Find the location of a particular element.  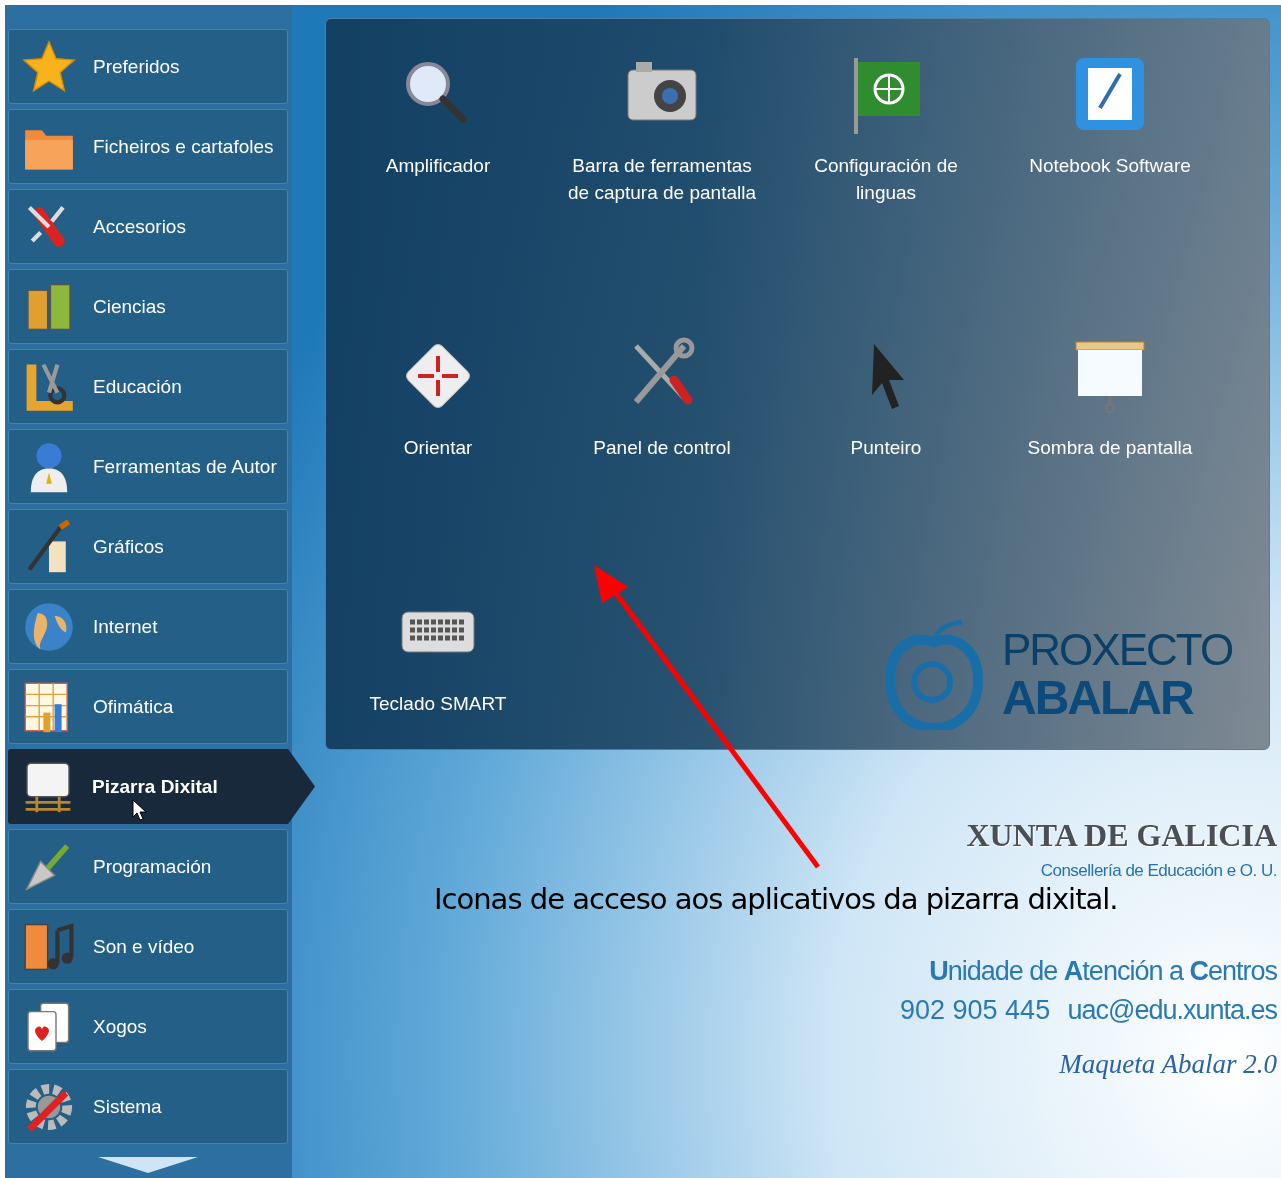

sidebar-item: Educación is located at coordinates (148, 386).